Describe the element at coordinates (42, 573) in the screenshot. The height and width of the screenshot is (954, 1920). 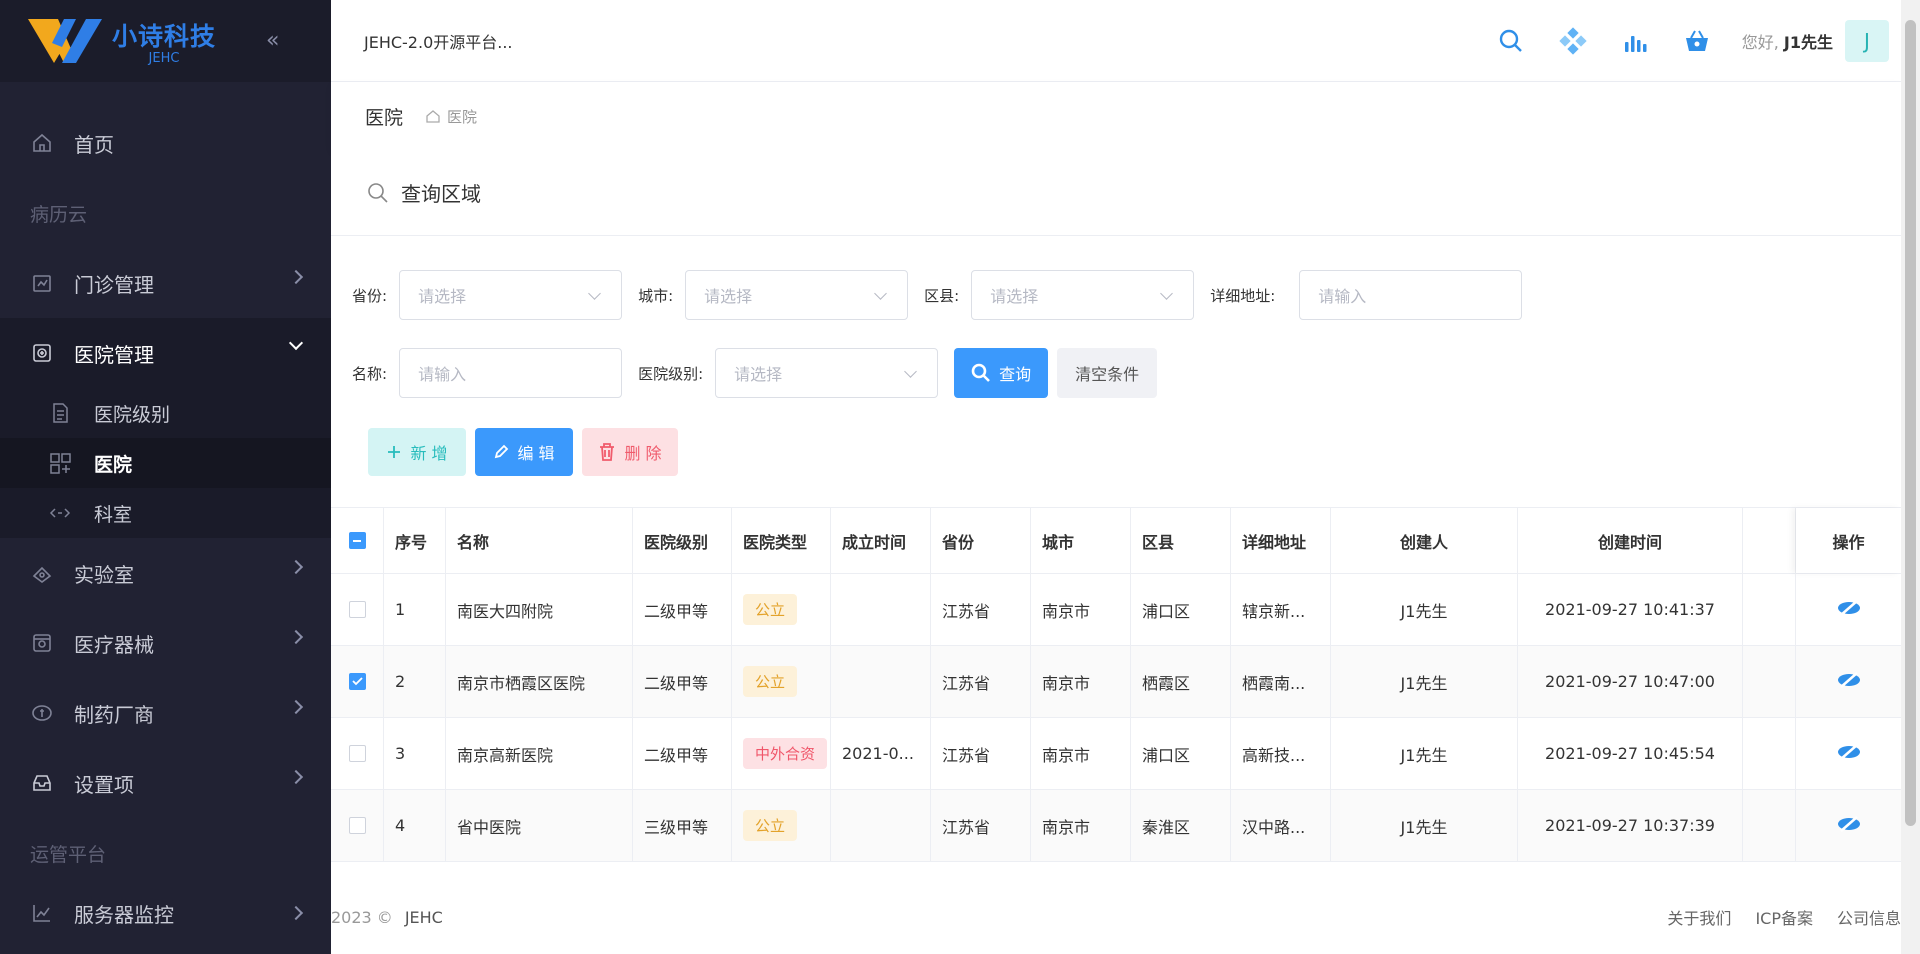
I see `lab-icon` at that location.